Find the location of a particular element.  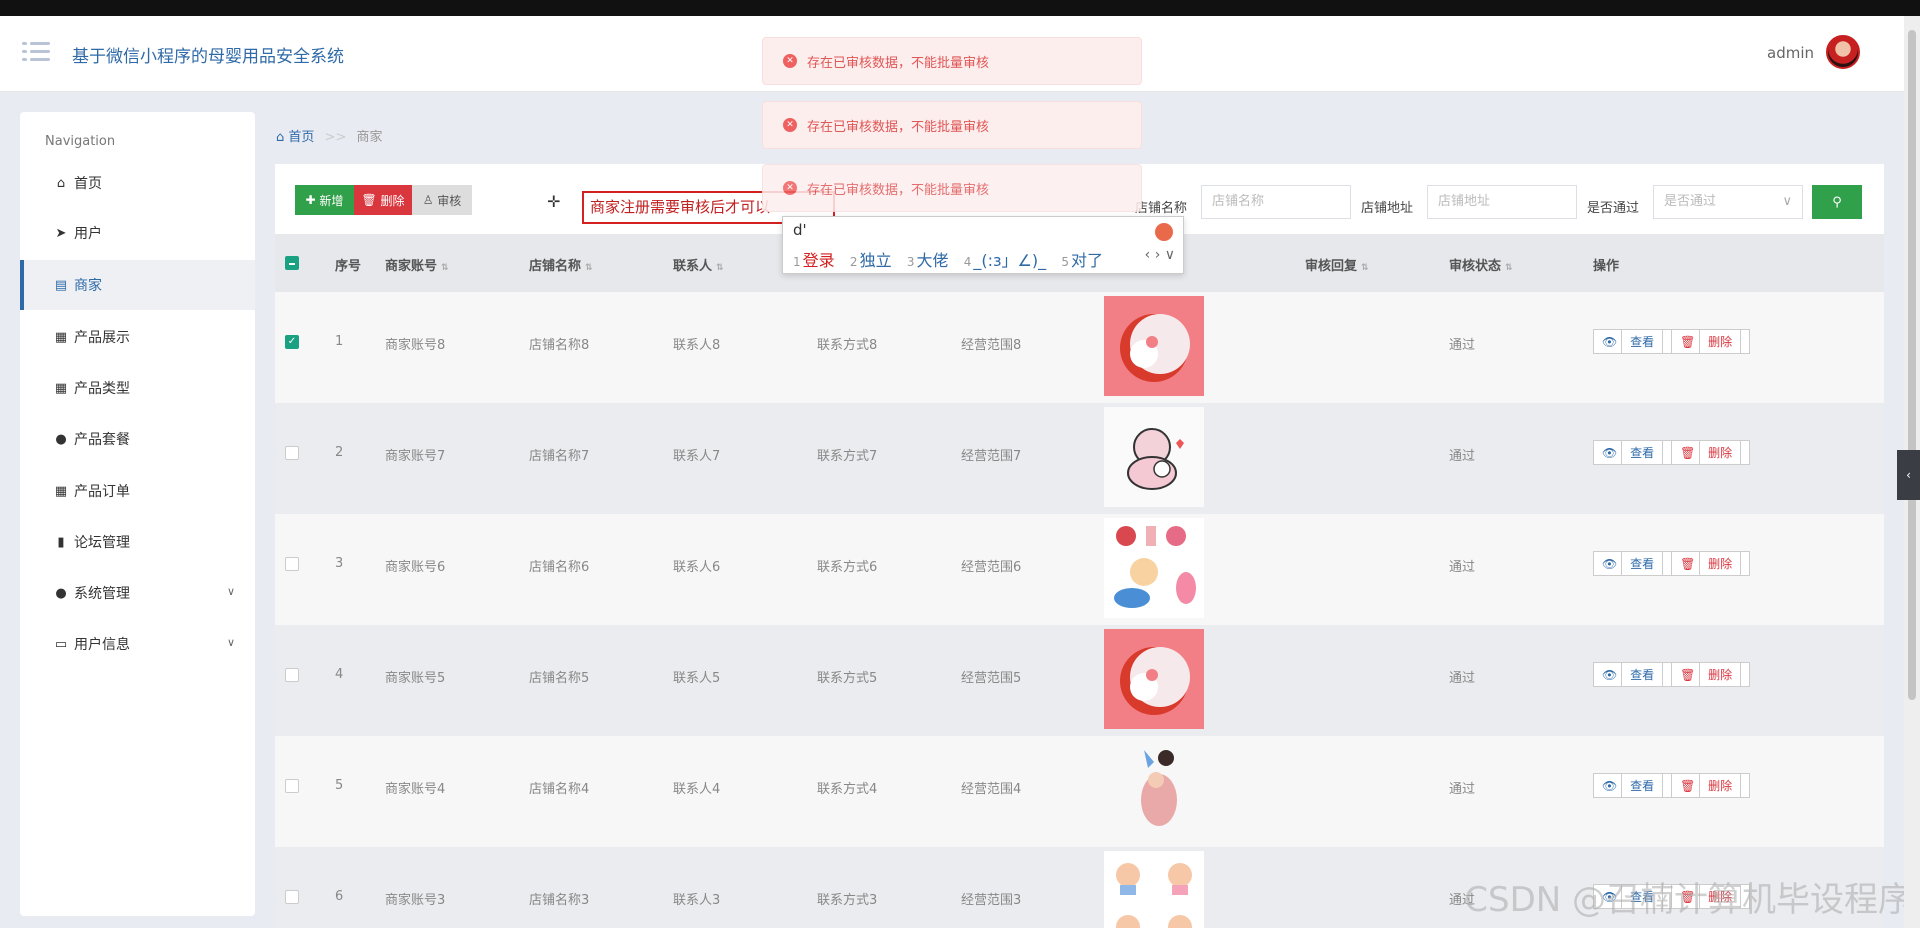

sidebar-item-system: ● 系统管理 ∨ is located at coordinates (137, 593).